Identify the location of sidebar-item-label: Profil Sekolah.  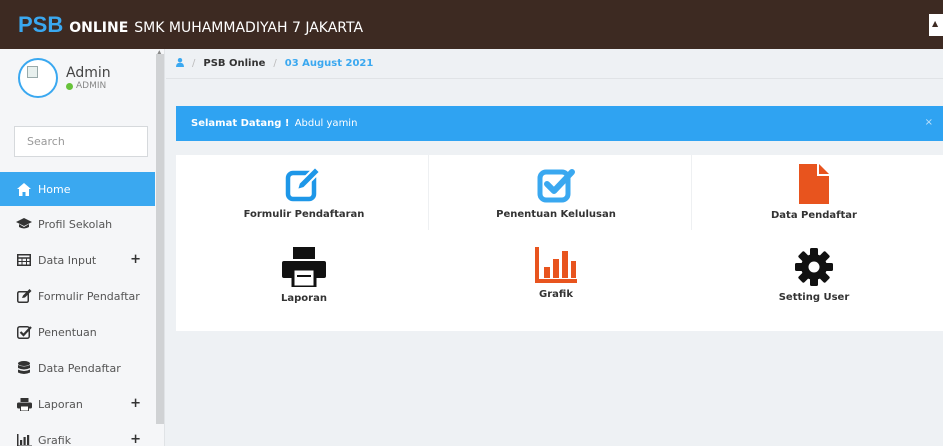
(75, 224).